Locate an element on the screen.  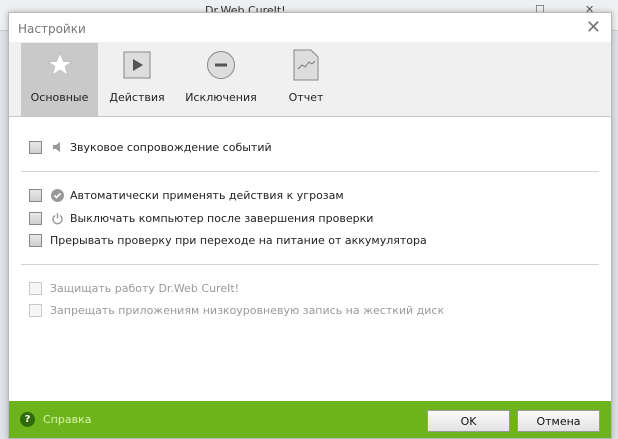
close-icon: ✕ is located at coordinates (593, 27).